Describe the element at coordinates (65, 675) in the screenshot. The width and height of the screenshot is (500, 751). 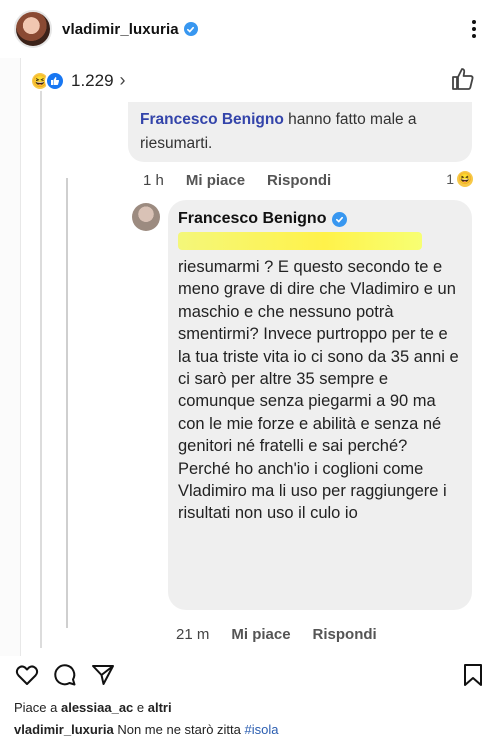
I see `comment-icon` at that location.